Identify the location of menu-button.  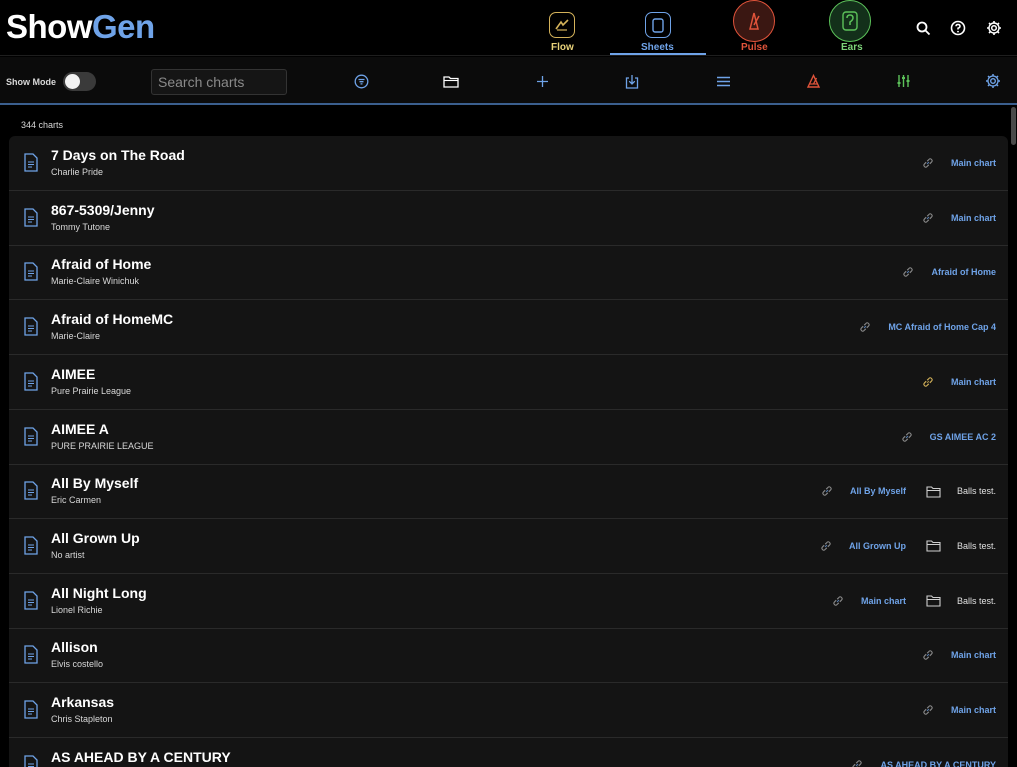
(723, 81).